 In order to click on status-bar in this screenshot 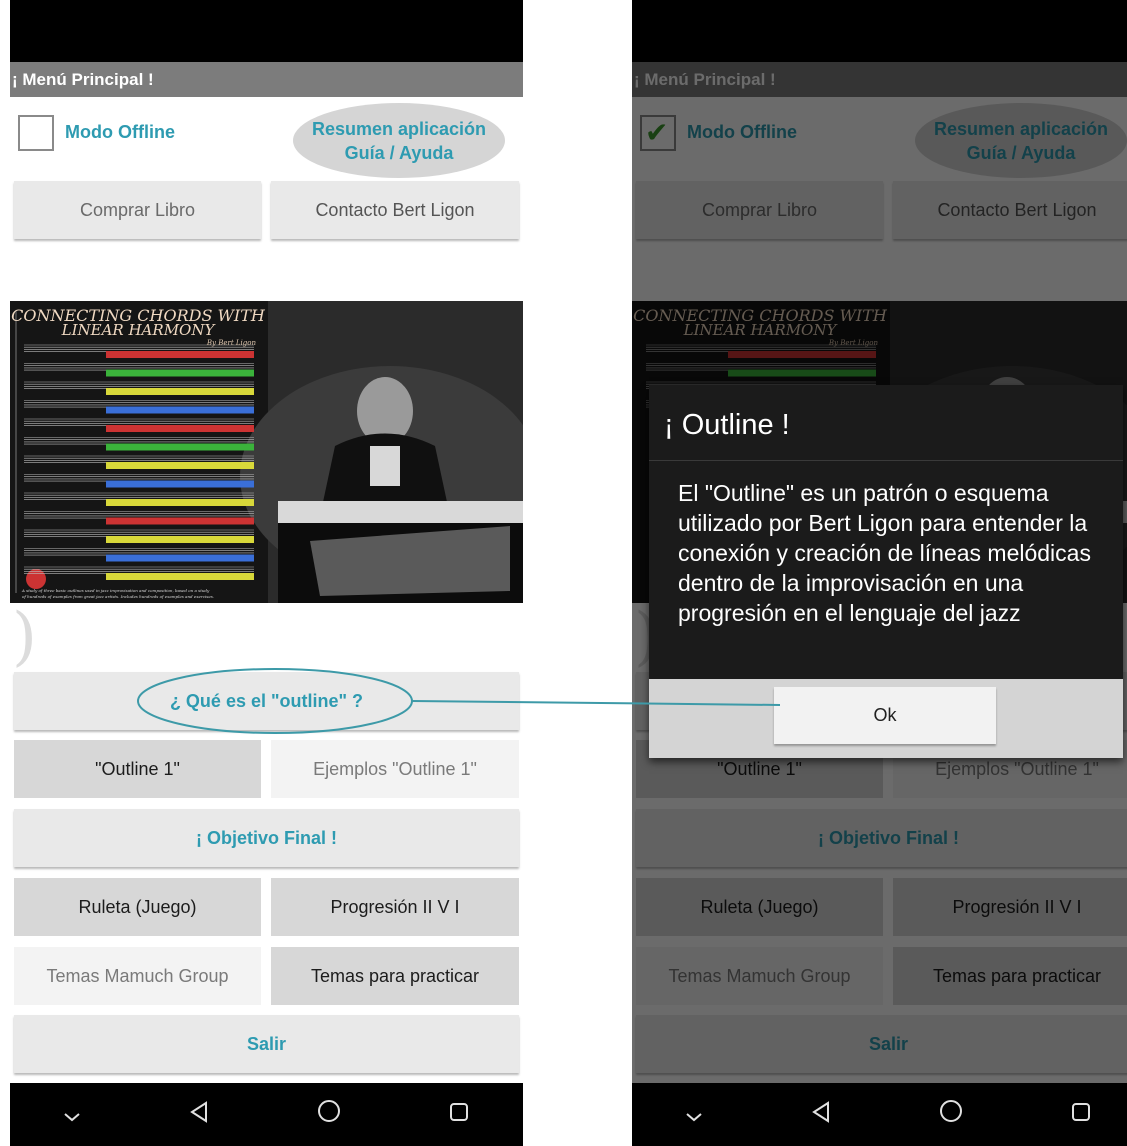, I will do `click(266, 31)`.